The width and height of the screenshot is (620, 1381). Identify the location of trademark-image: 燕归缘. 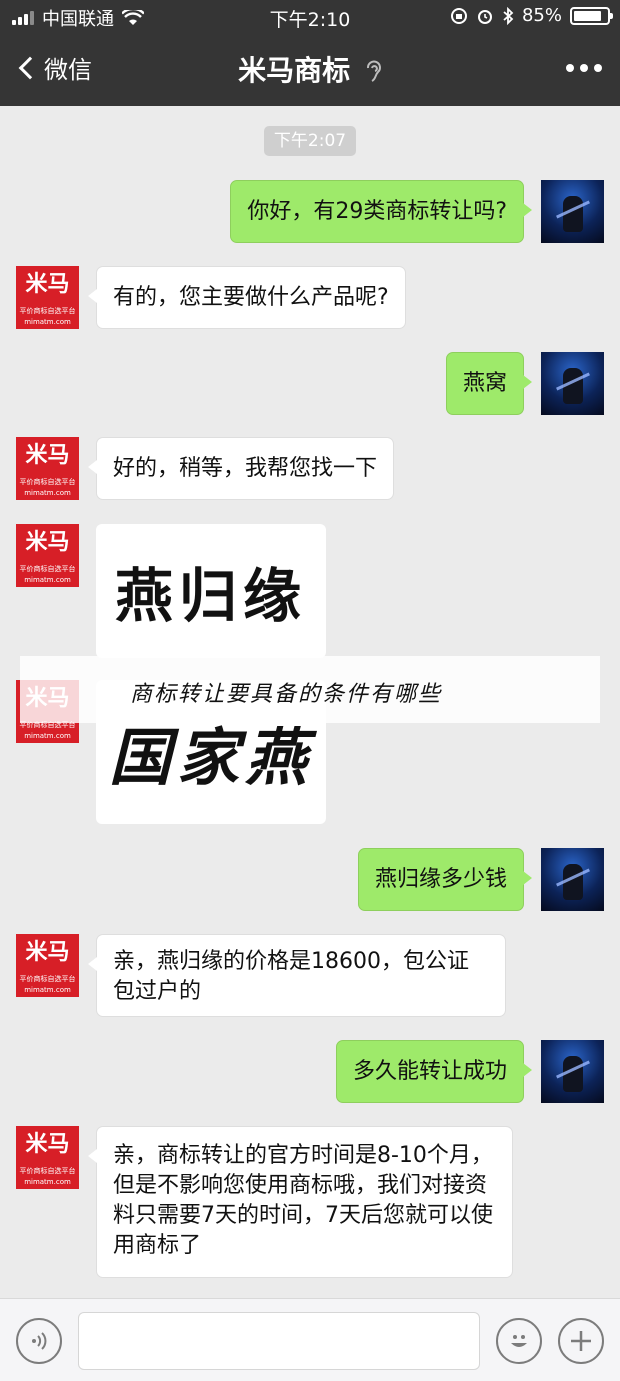
(211, 591).